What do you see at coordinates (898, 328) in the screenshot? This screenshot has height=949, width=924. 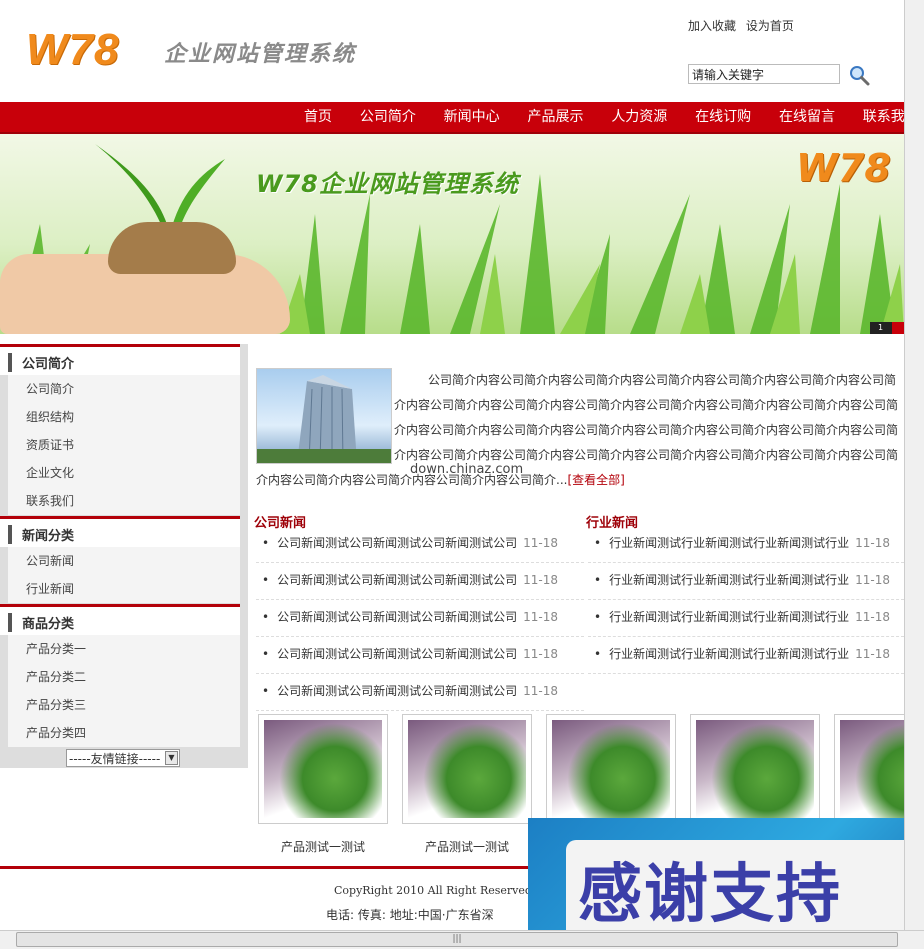 I see `slide-next` at bounding box center [898, 328].